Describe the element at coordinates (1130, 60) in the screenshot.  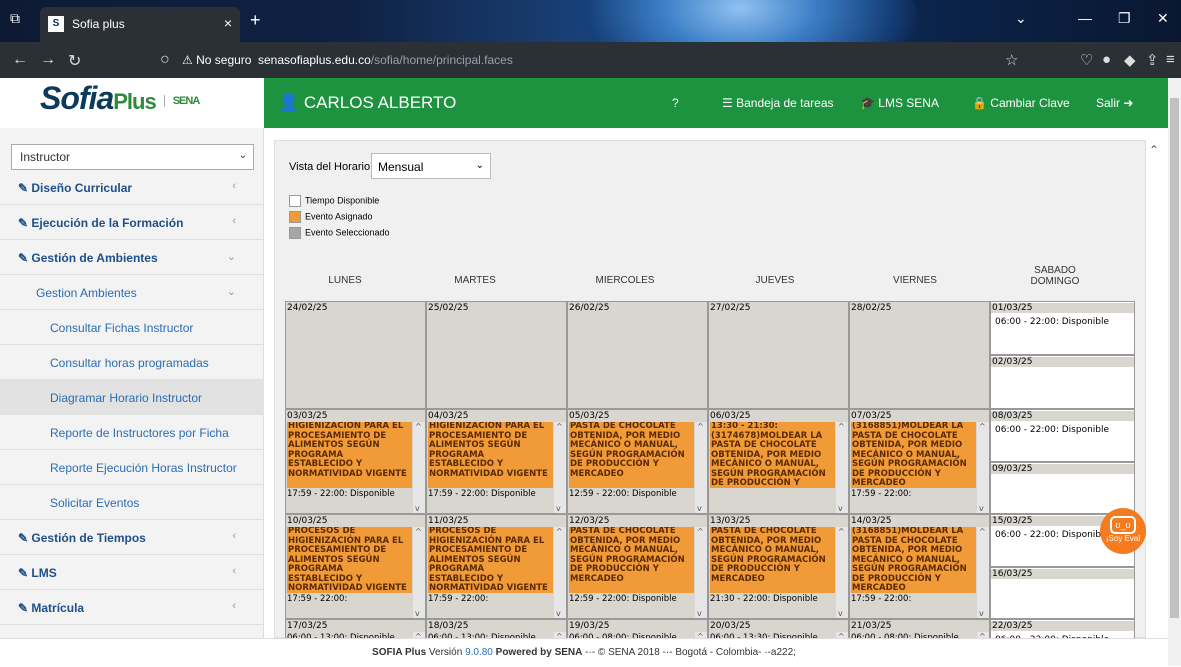
I see `extensions-icon: ◆` at that location.